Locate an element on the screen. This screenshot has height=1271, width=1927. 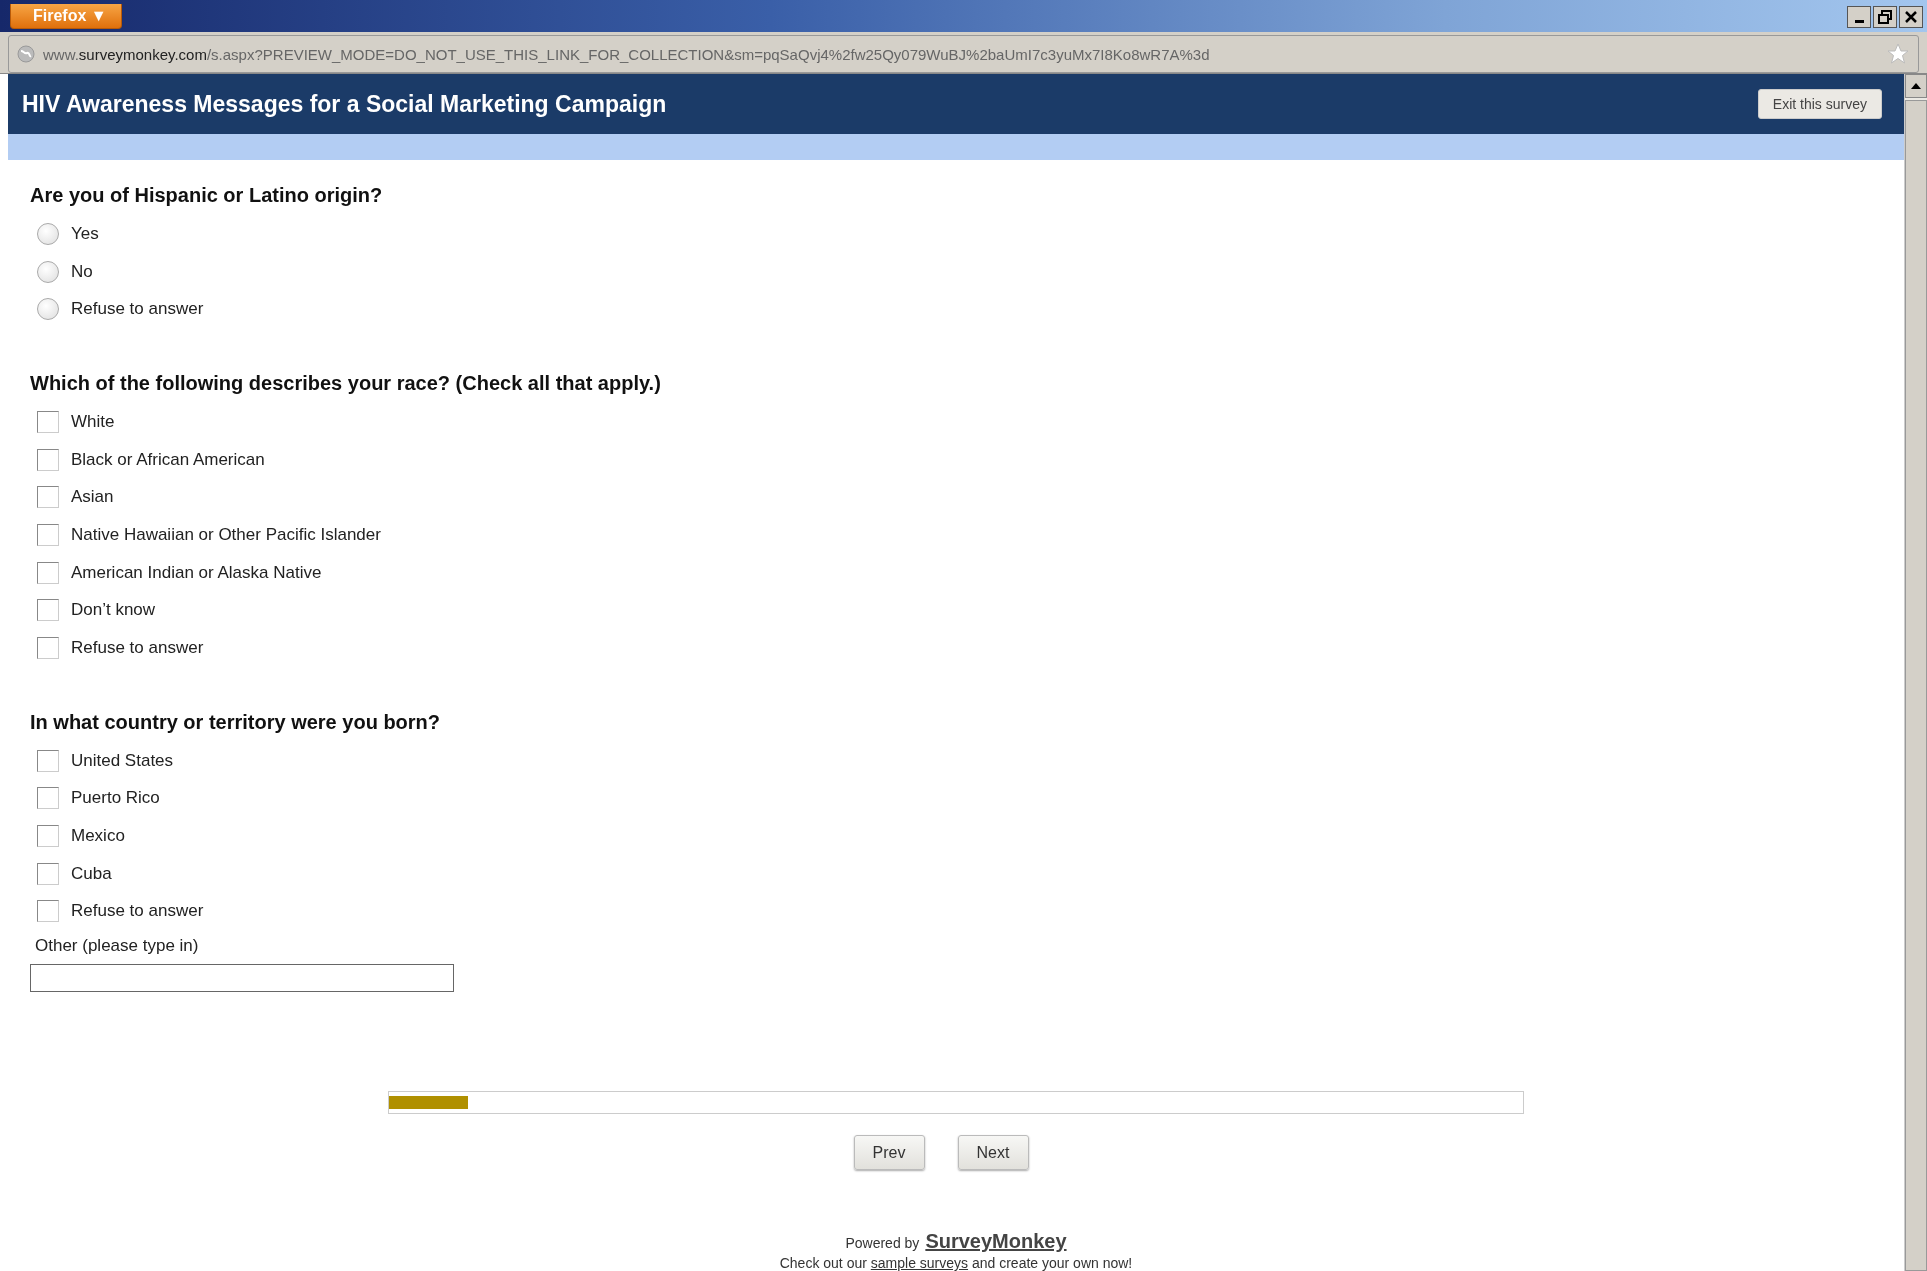
option-label: Don’t know is located at coordinates (113, 610).